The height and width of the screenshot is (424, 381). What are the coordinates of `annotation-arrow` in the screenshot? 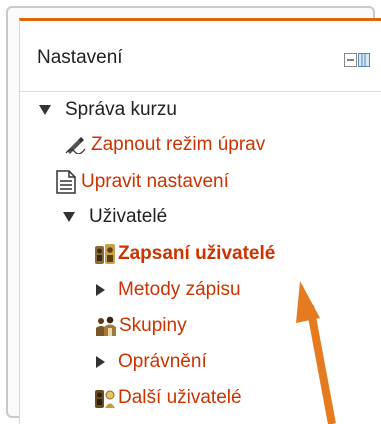 It's located at (316, 352).